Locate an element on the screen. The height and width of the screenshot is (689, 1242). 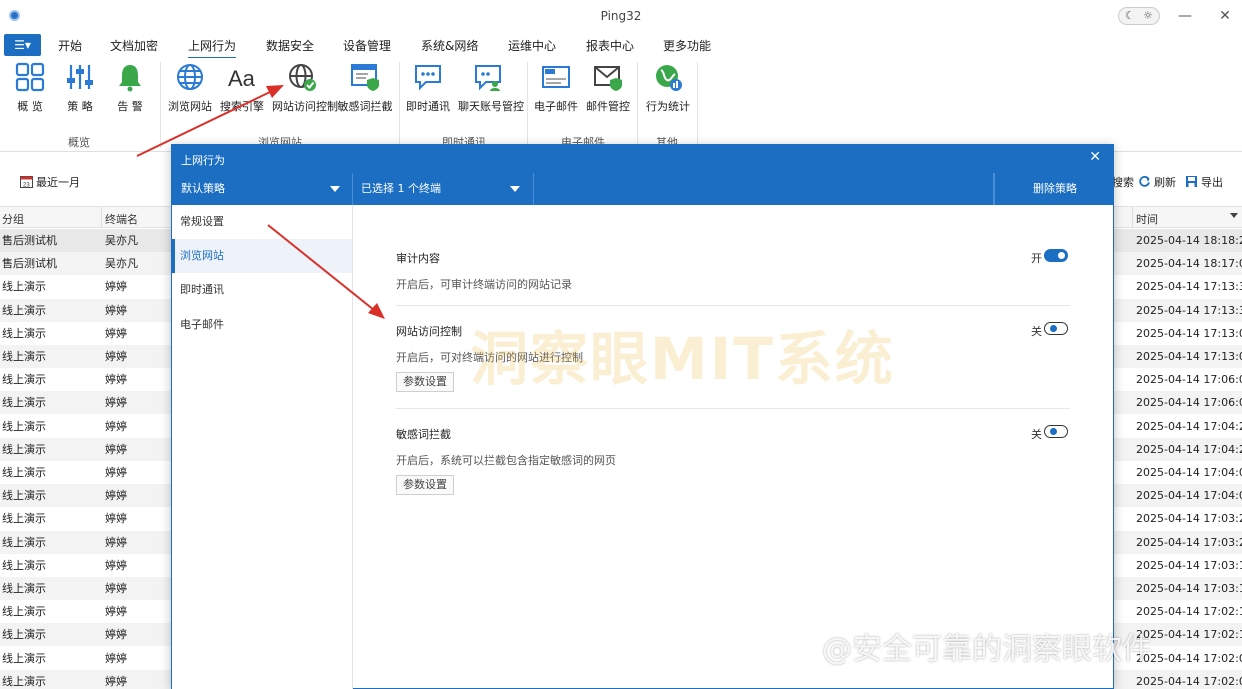
sidebar-item-browse-web: 浏览网站 is located at coordinates (262, 256).